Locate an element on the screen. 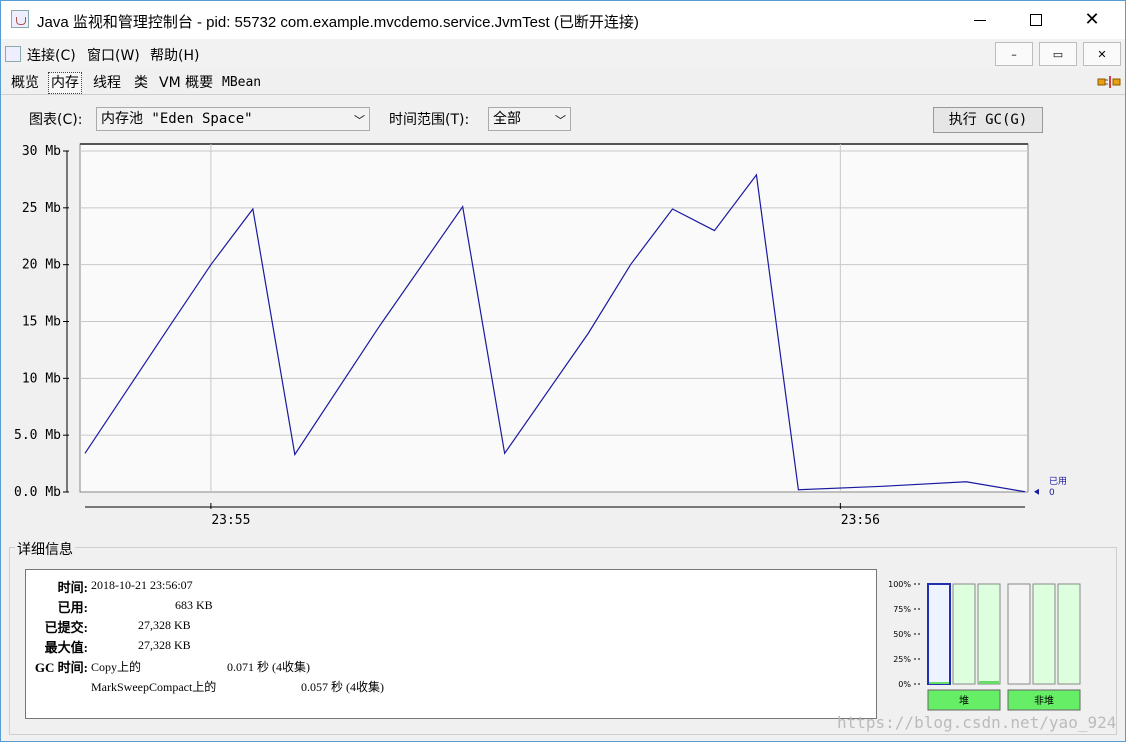 This screenshot has height=742, width=1126. bar-scale-label: 50% is located at coordinates (902, 634).